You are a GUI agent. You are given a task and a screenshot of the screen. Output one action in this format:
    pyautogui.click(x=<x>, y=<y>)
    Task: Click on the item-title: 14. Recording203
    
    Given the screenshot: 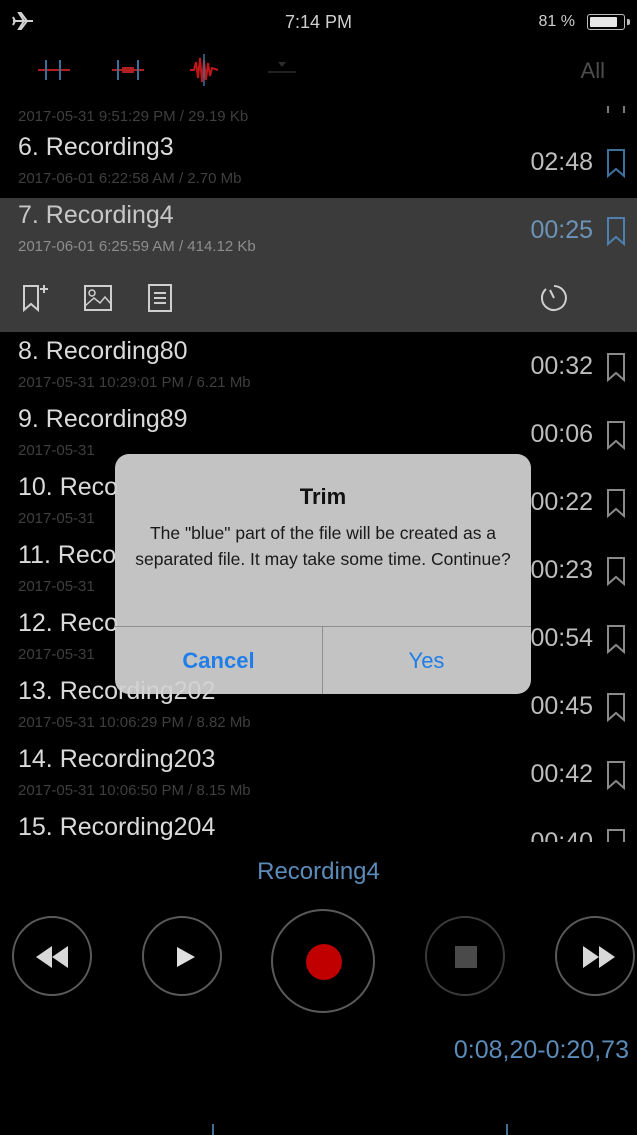 What is the action you would take?
    pyautogui.click(x=117, y=759)
    